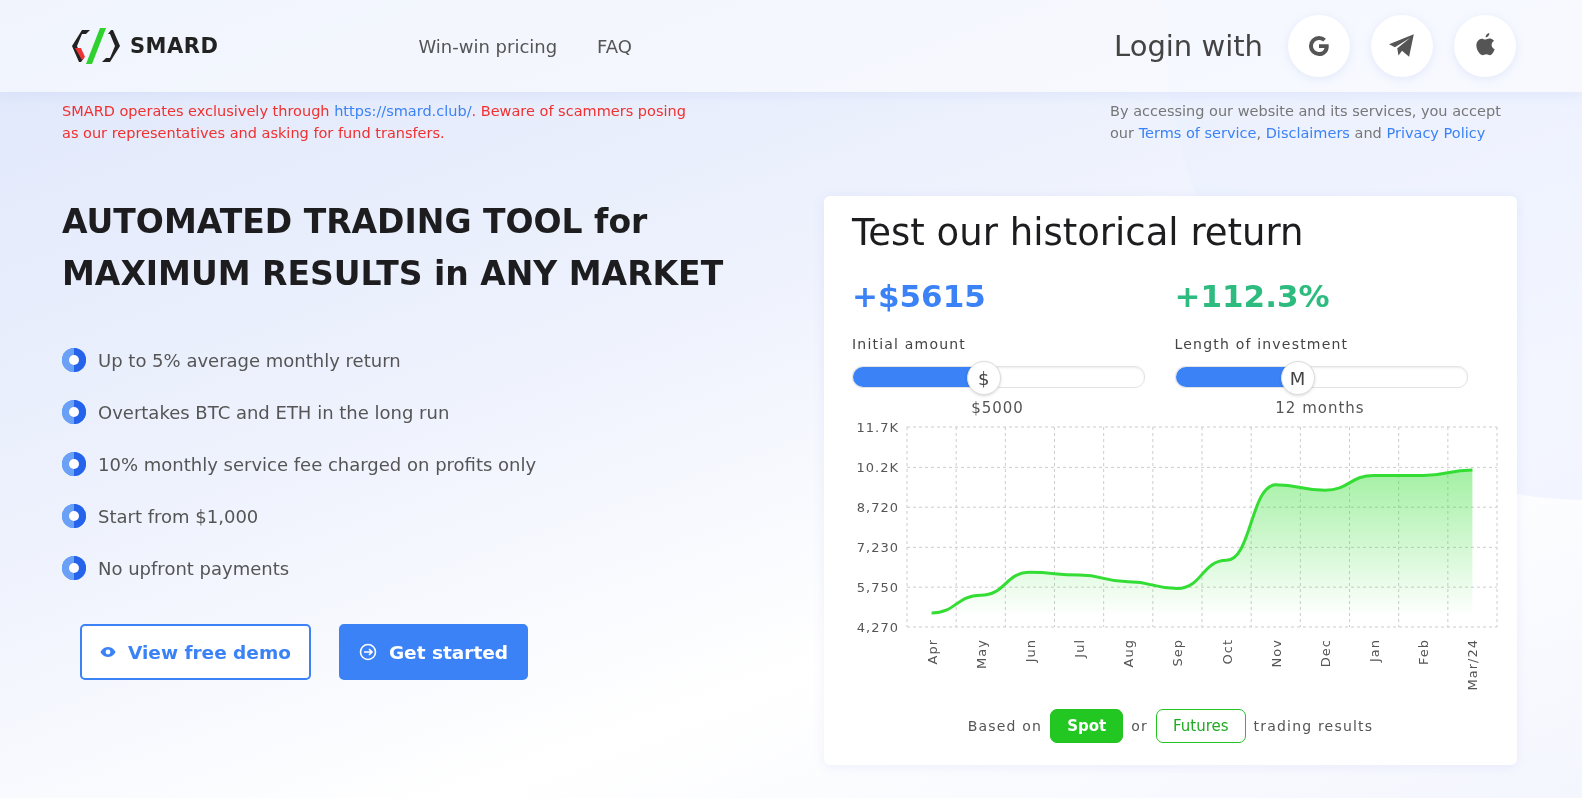 The width and height of the screenshot is (1582, 798). I want to click on axis-label: Aug, so click(1129, 653).